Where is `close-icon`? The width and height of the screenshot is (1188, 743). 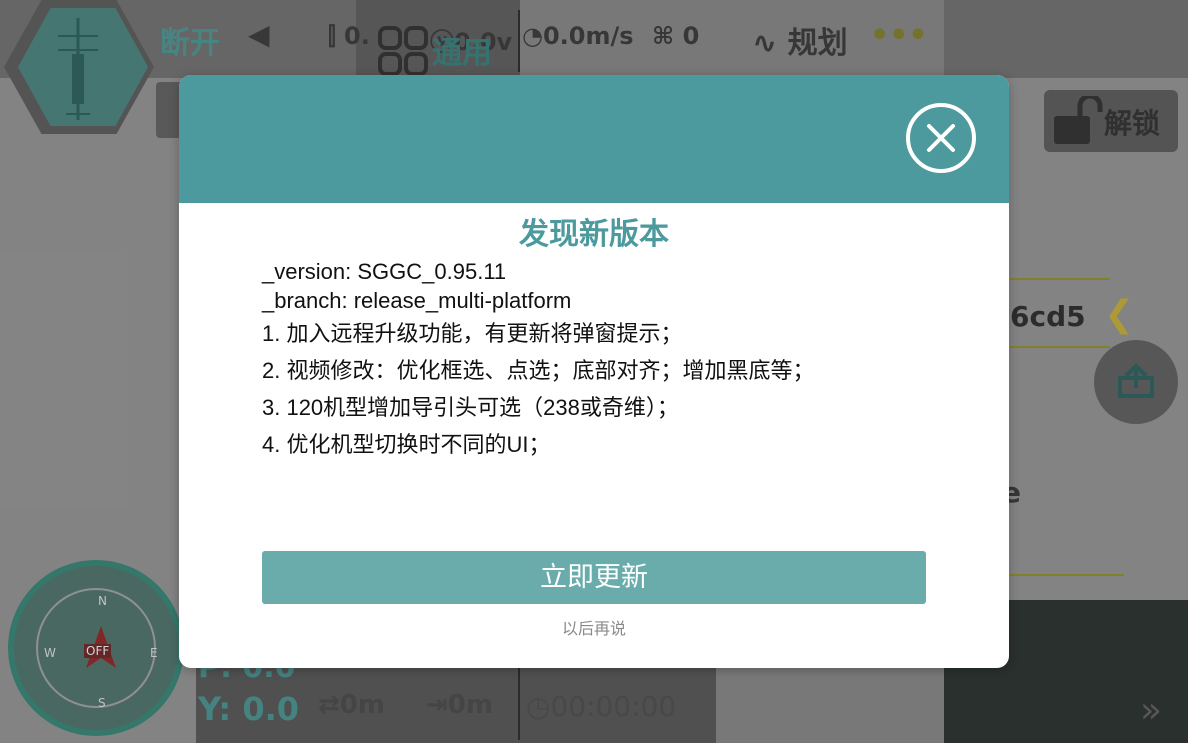 close-icon is located at coordinates (941, 138).